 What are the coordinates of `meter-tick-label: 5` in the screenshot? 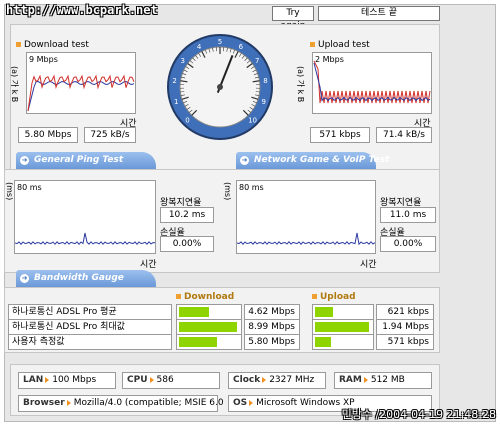 It's located at (220, 42).